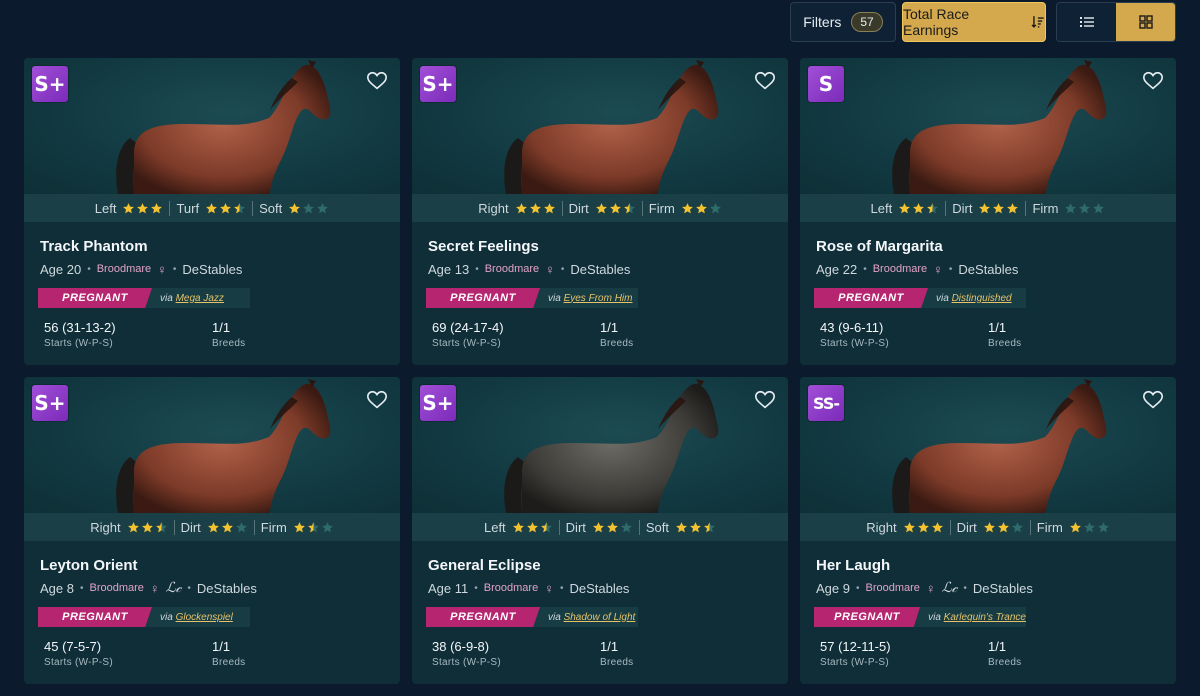 The image size is (1200, 696). I want to click on status-strip: PREGNANT via Glockenspiel, so click(144, 617).